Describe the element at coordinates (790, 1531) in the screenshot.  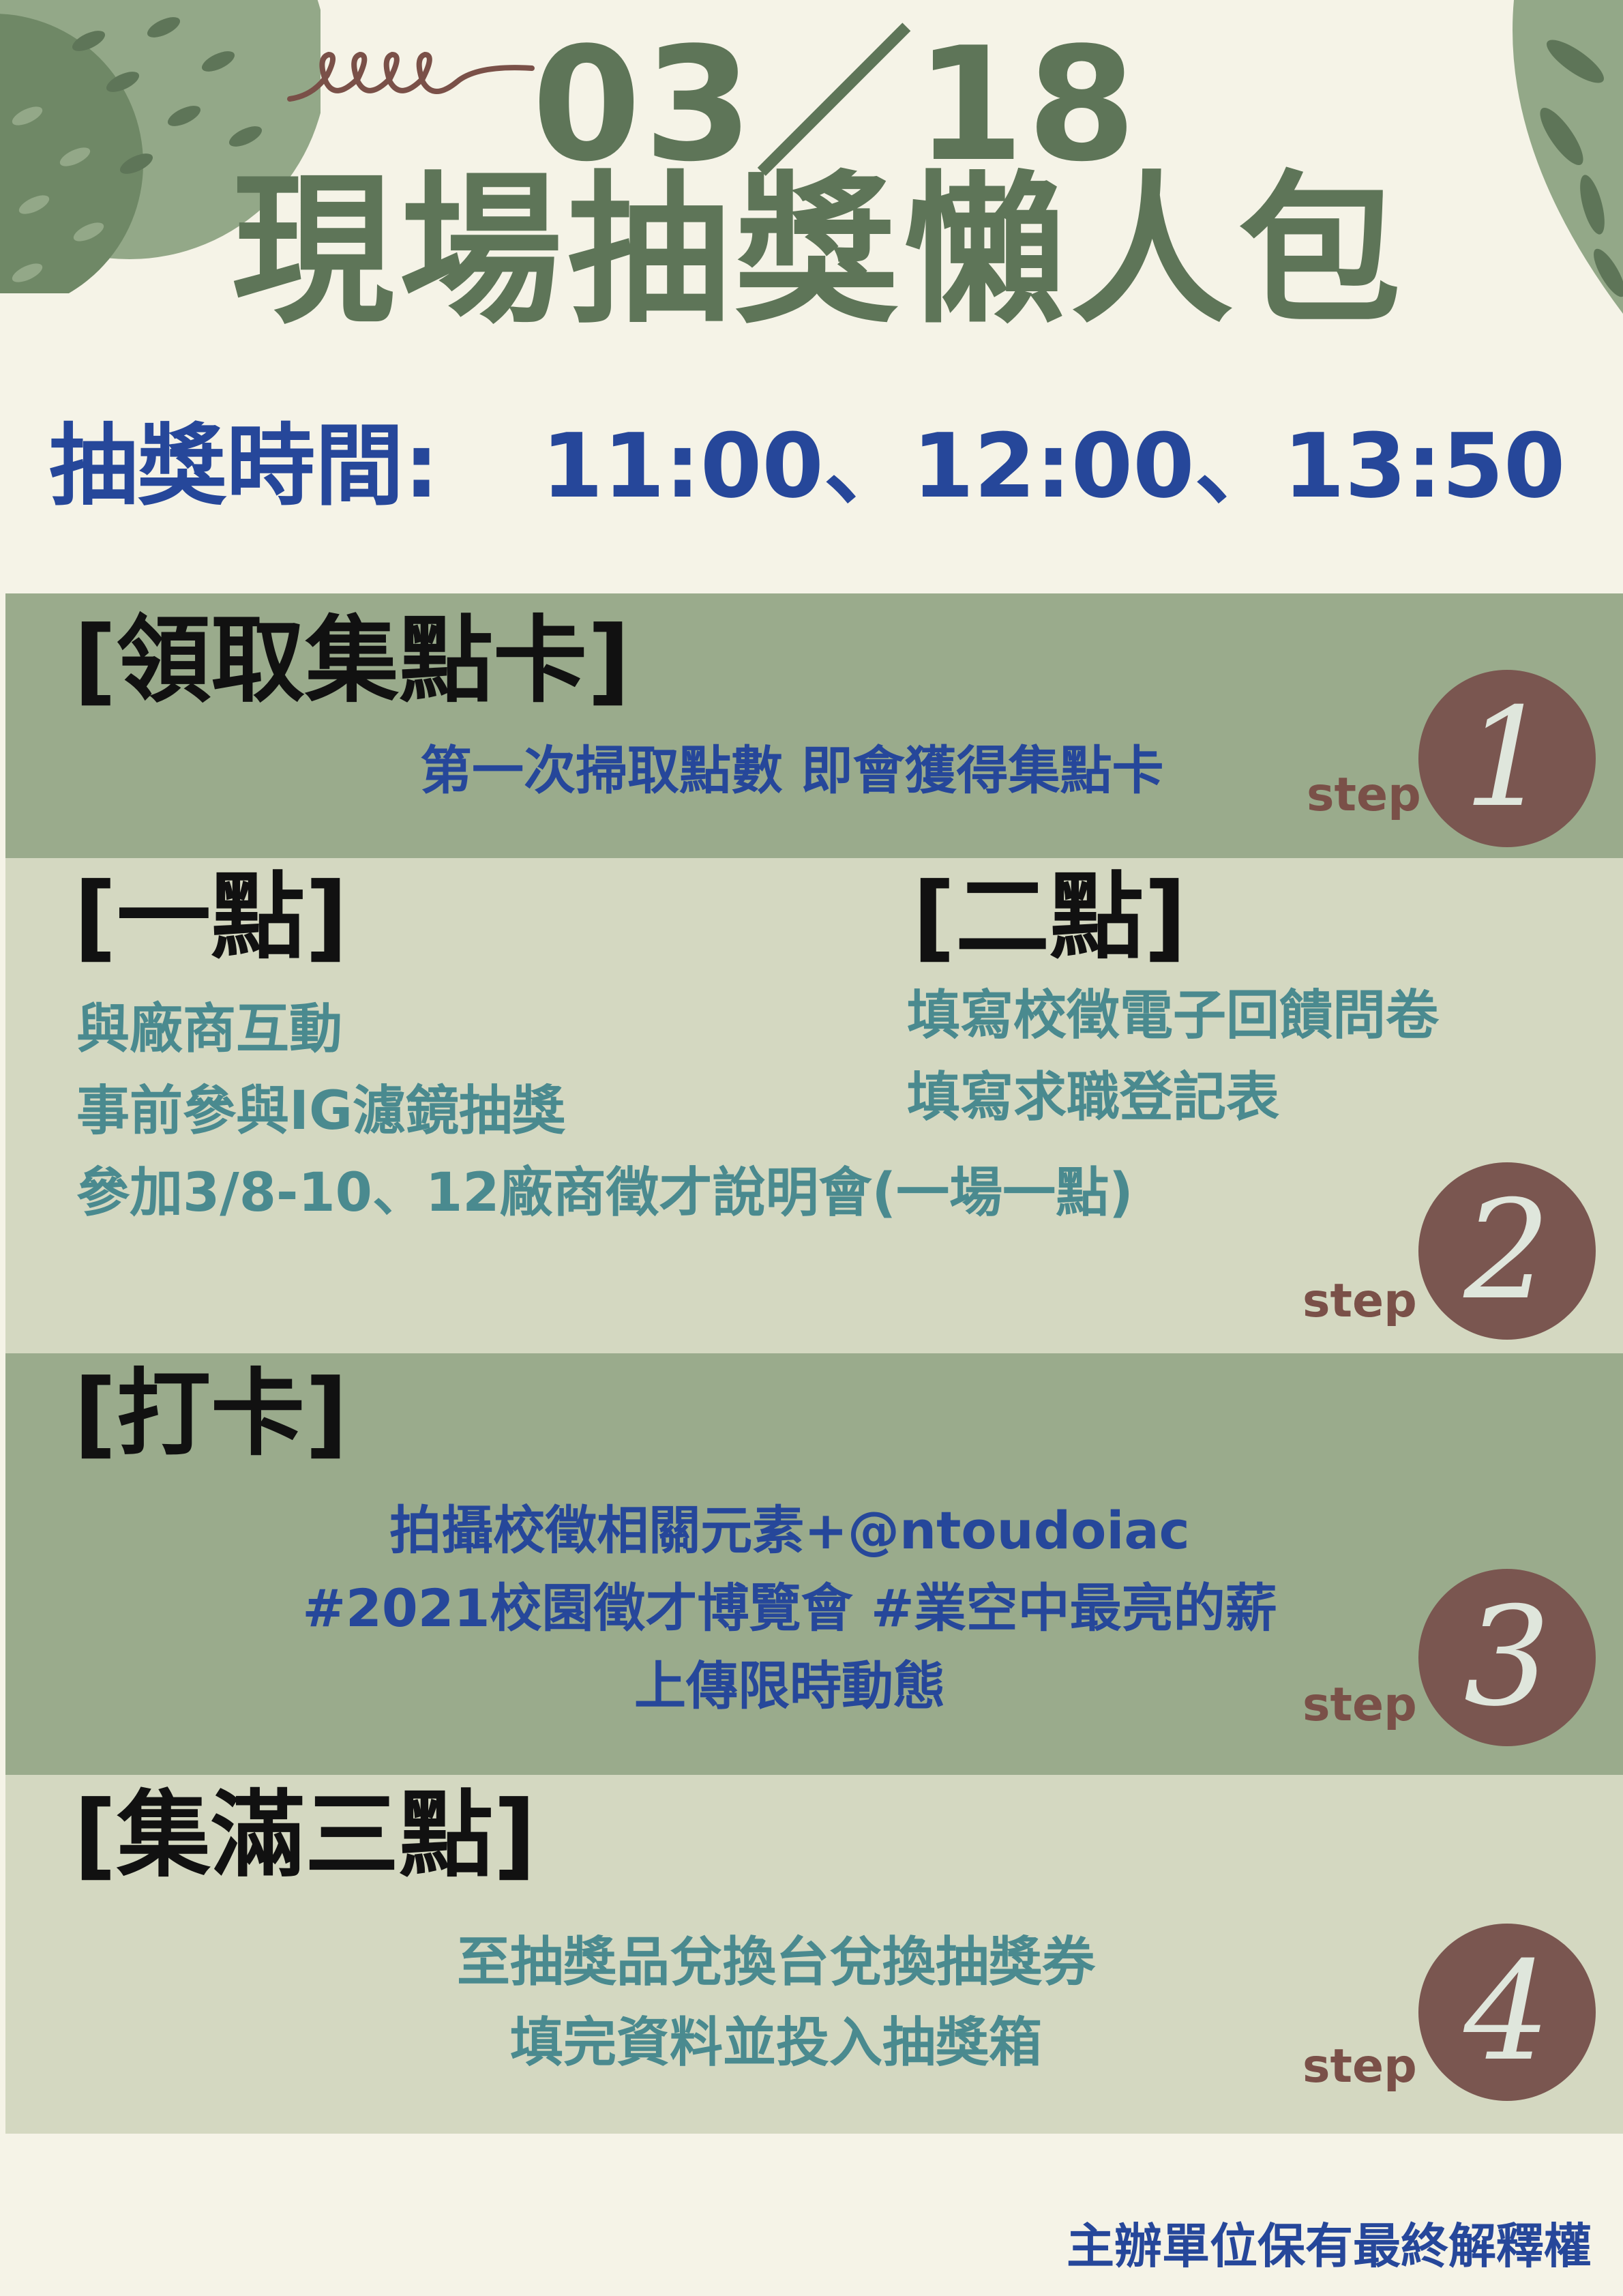
I see `step3-line: 拍攝校徵相關元素+@ntoudoiac` at that location.